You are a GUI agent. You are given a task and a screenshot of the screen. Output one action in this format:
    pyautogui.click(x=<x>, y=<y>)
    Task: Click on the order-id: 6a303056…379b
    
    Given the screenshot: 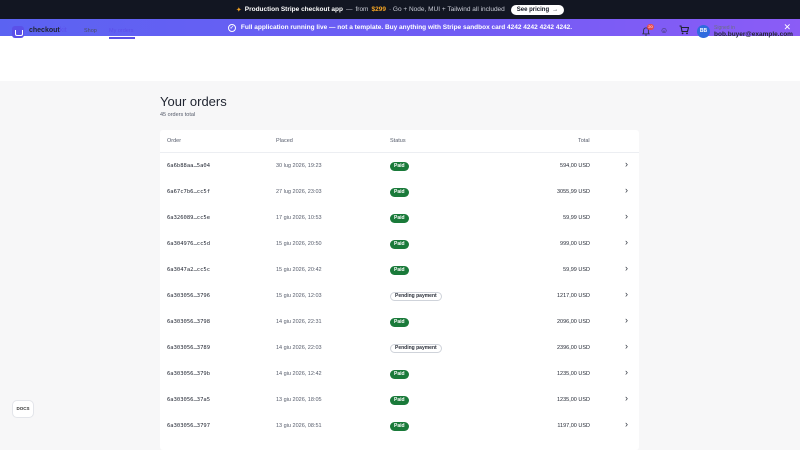 What is the action you would take?
    pyautogui.click(x=189, y=374)
    